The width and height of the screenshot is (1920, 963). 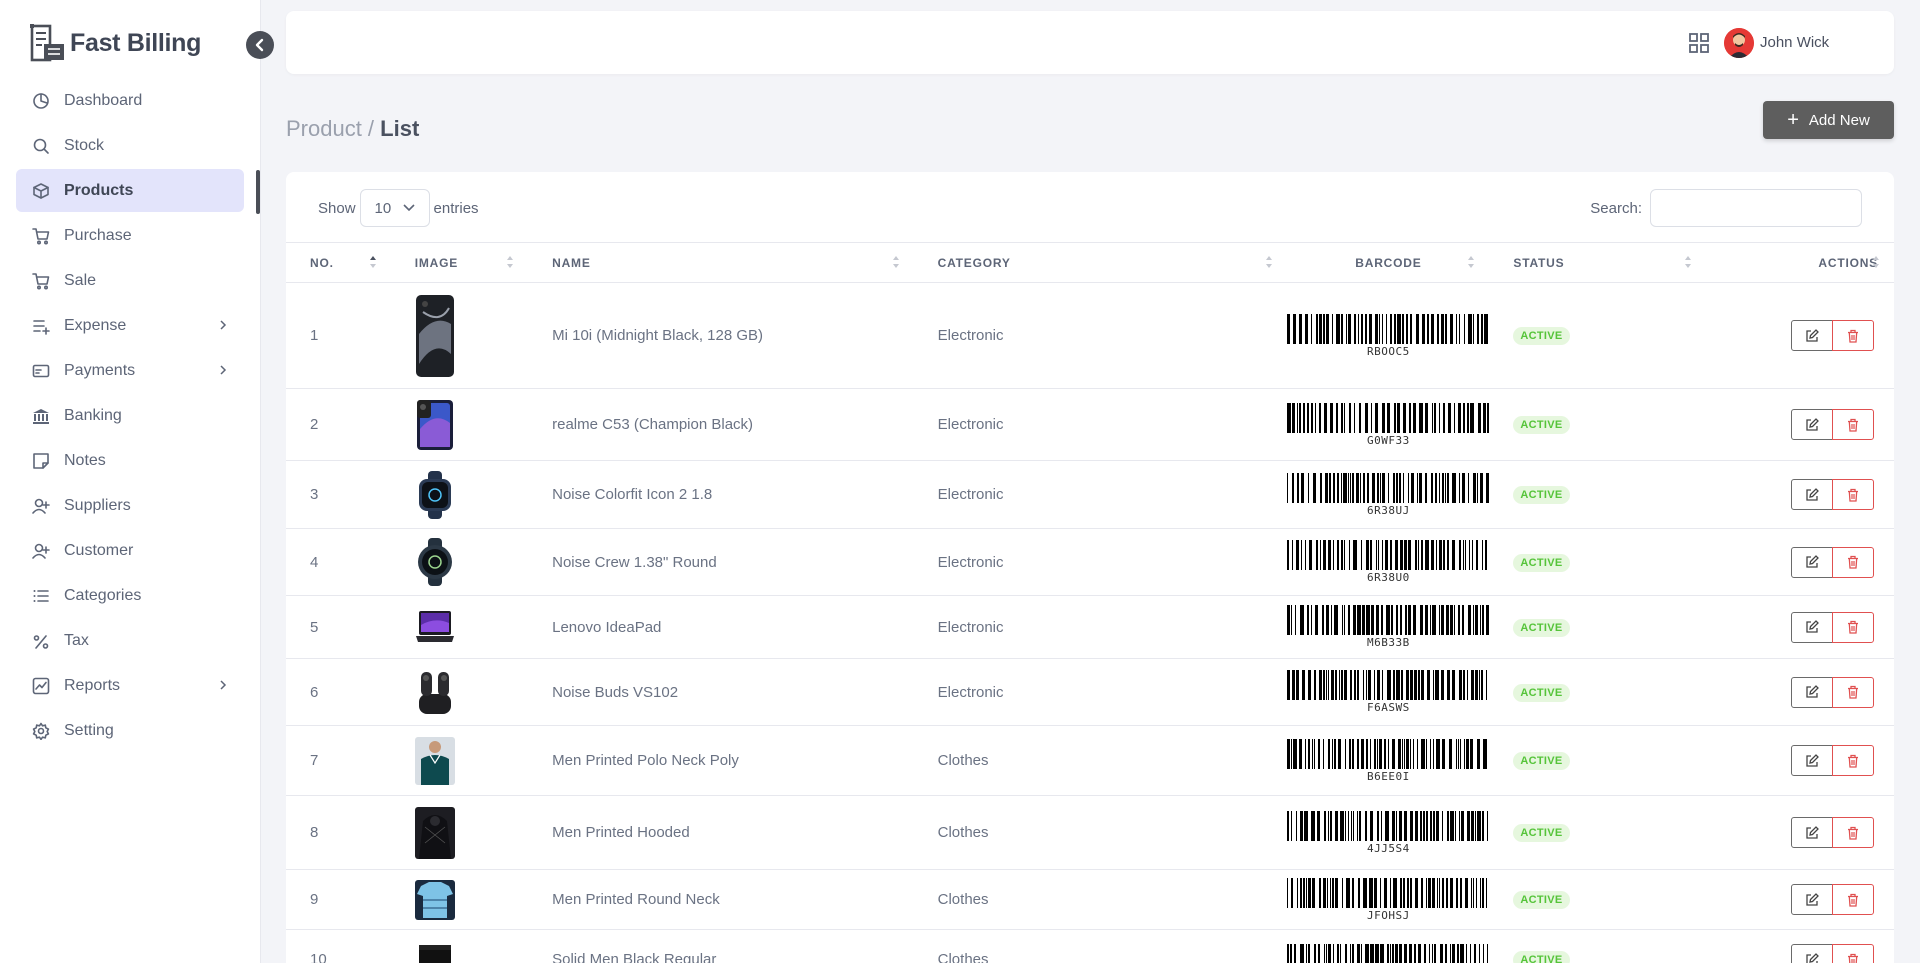 What do you see at coordinates (1388, 577) in the screenshot?
I see `barcode-text: 6R38U0` at bounding box center [1388, 577].